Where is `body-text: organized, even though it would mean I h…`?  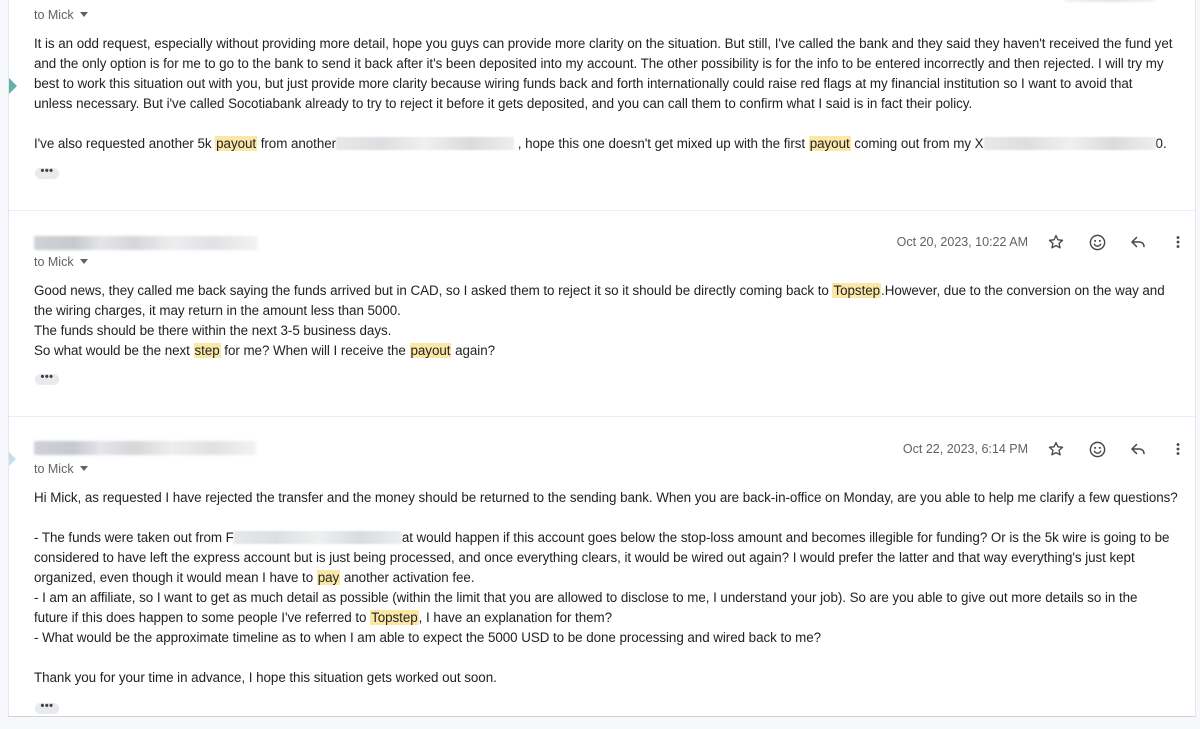 body-text: organized, even though it would mean I h… is located at coordinates (175, 577).